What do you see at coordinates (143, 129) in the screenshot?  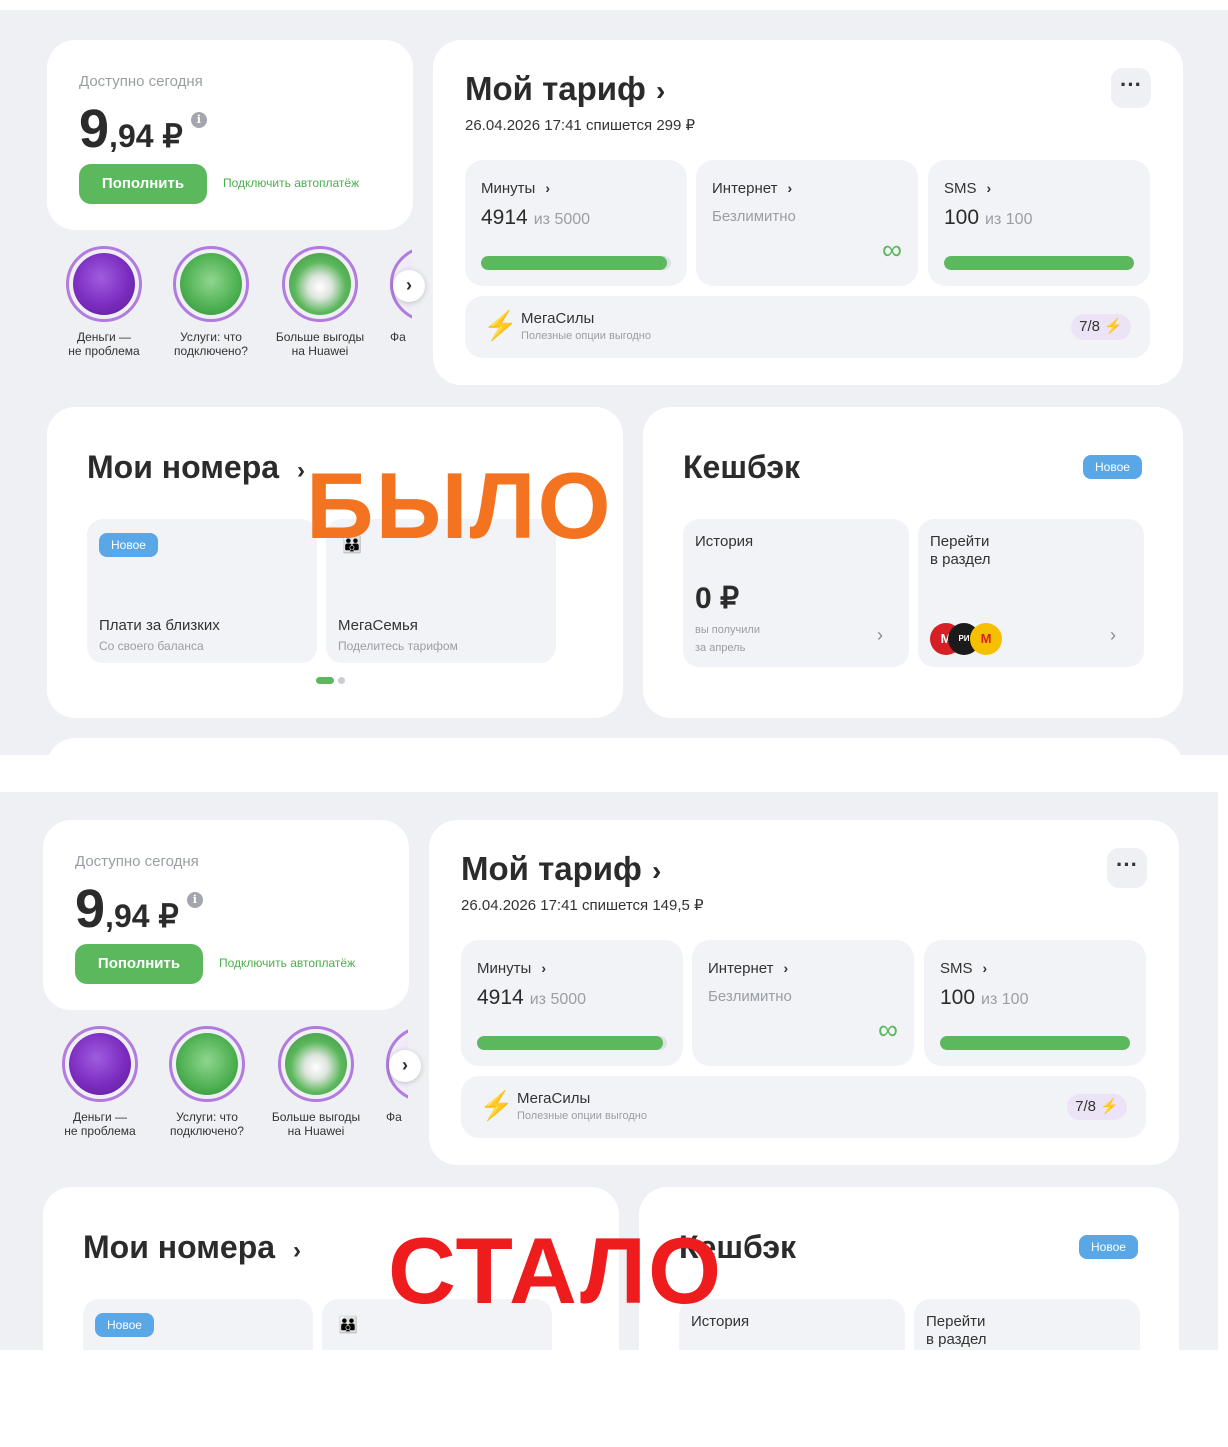 I see `balance-amount: 9,94 ₽ i` at bounding box center [143, 129].